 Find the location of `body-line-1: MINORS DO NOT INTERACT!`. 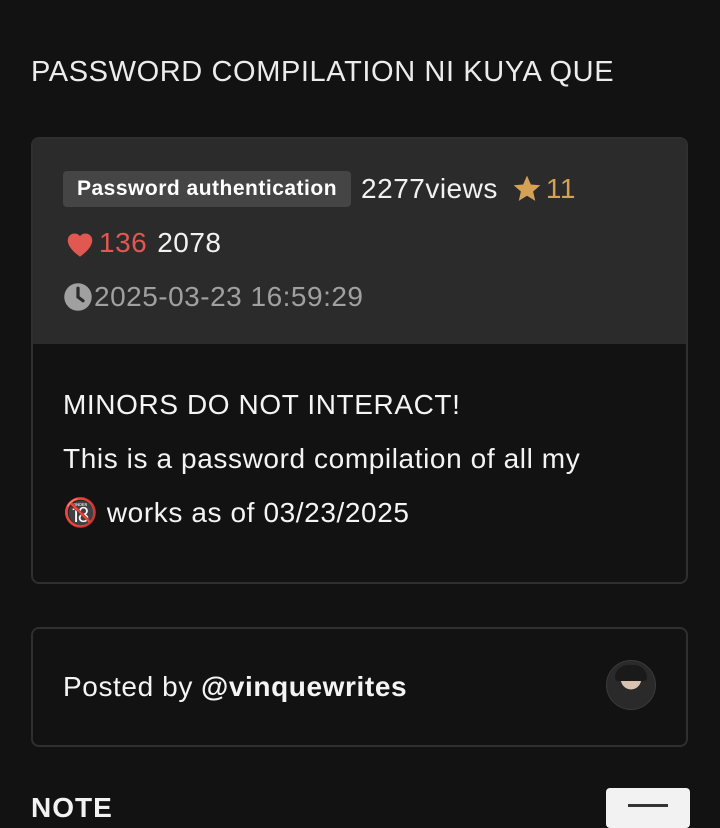

body-line-1: MINORS DO NOT INTERACT! is located at coordinates (262, 404).